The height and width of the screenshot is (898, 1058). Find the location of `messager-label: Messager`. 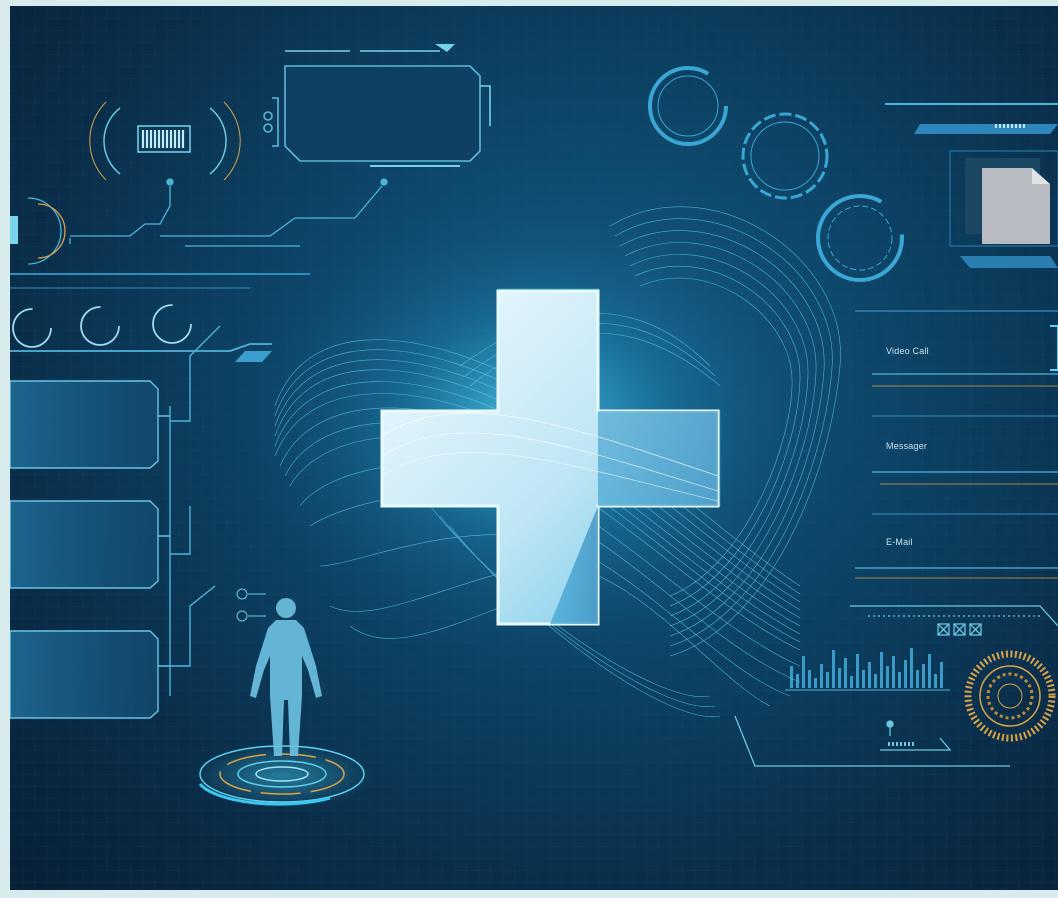

messager-label: Messager is located at coordinates (907, 446).